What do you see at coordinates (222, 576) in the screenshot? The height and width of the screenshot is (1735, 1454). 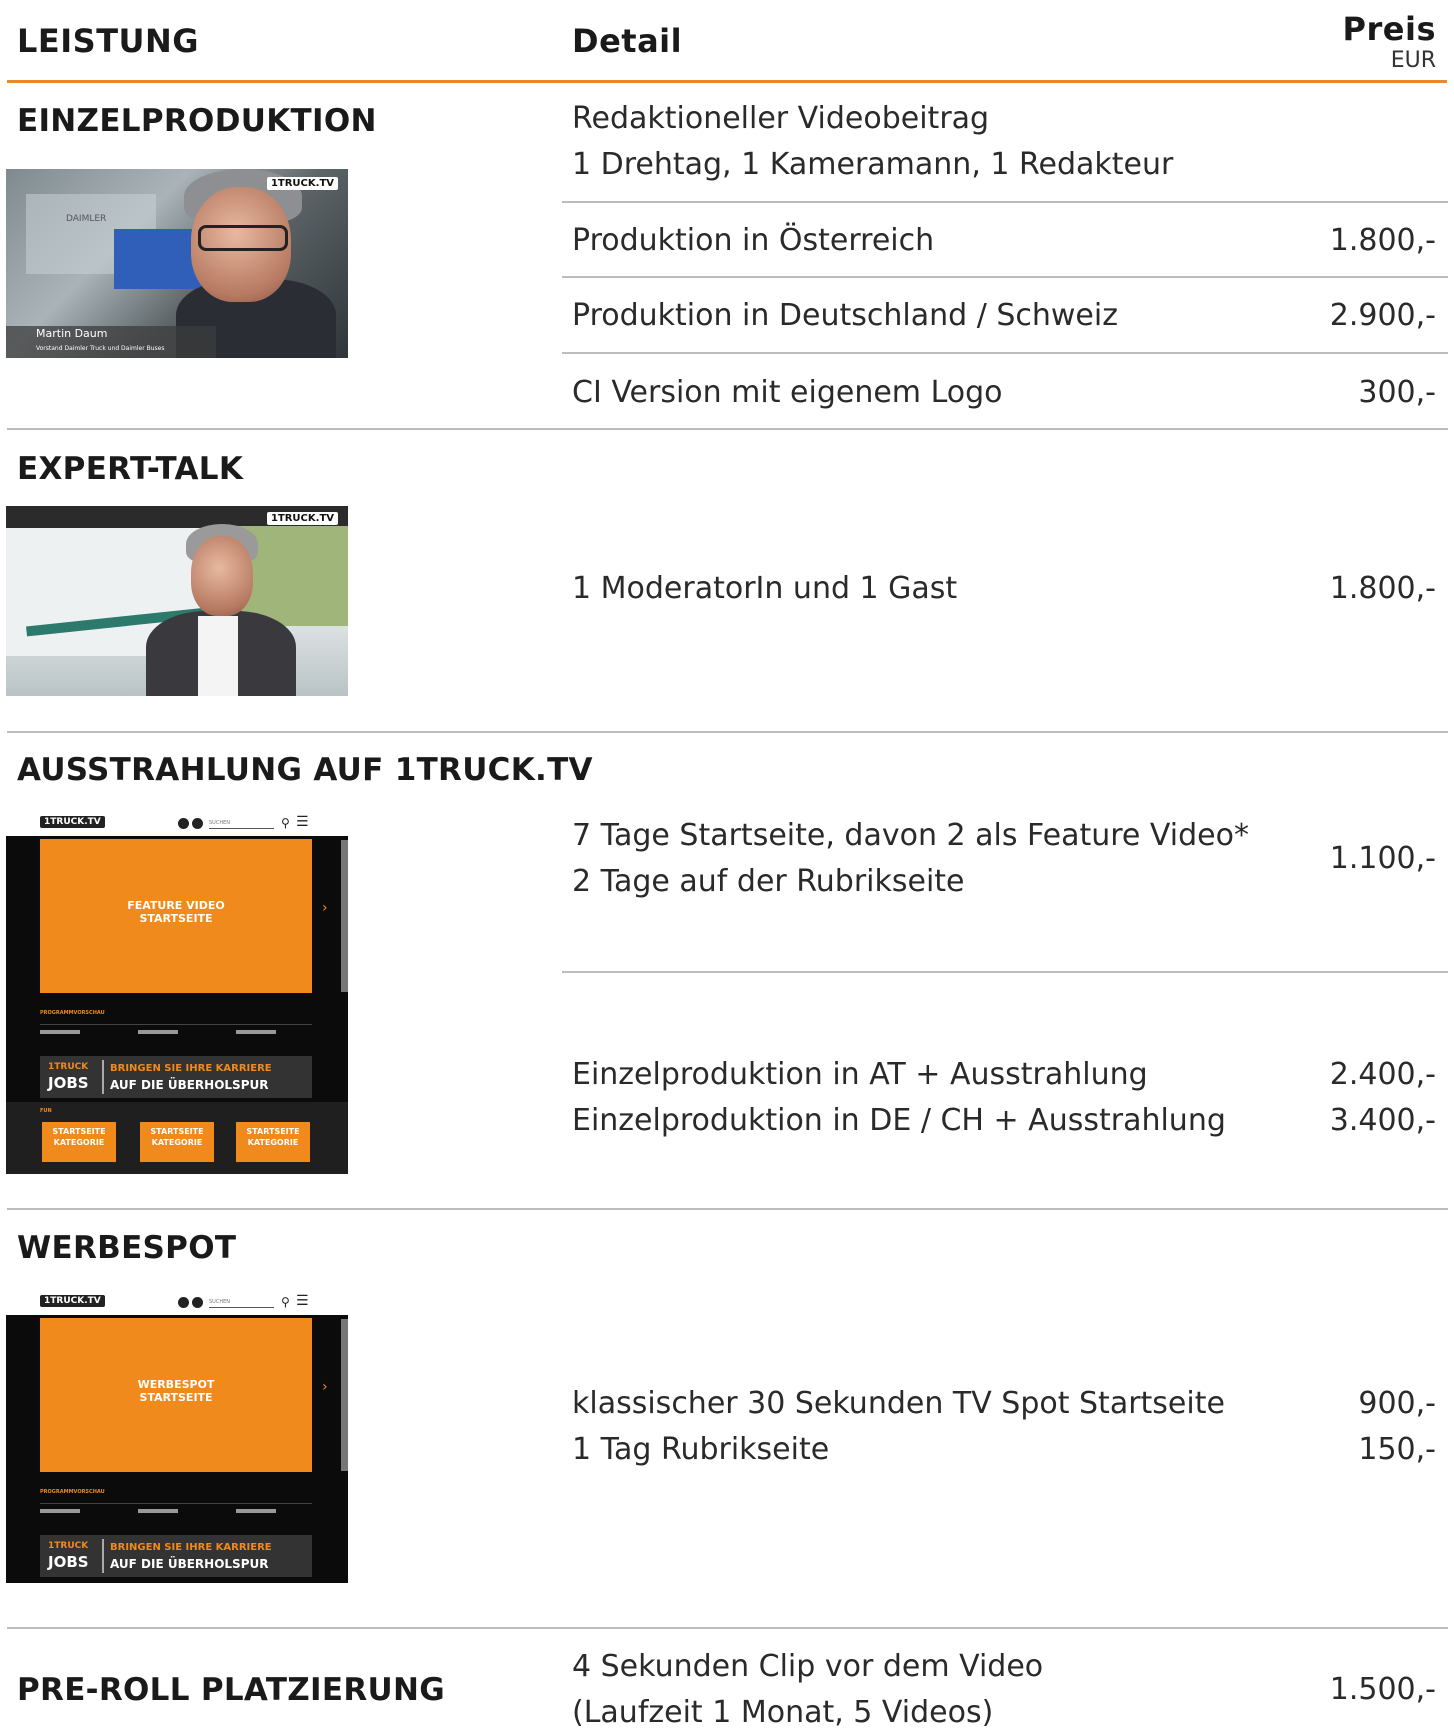 I see `guest-face` at bounding box center [222, 576].